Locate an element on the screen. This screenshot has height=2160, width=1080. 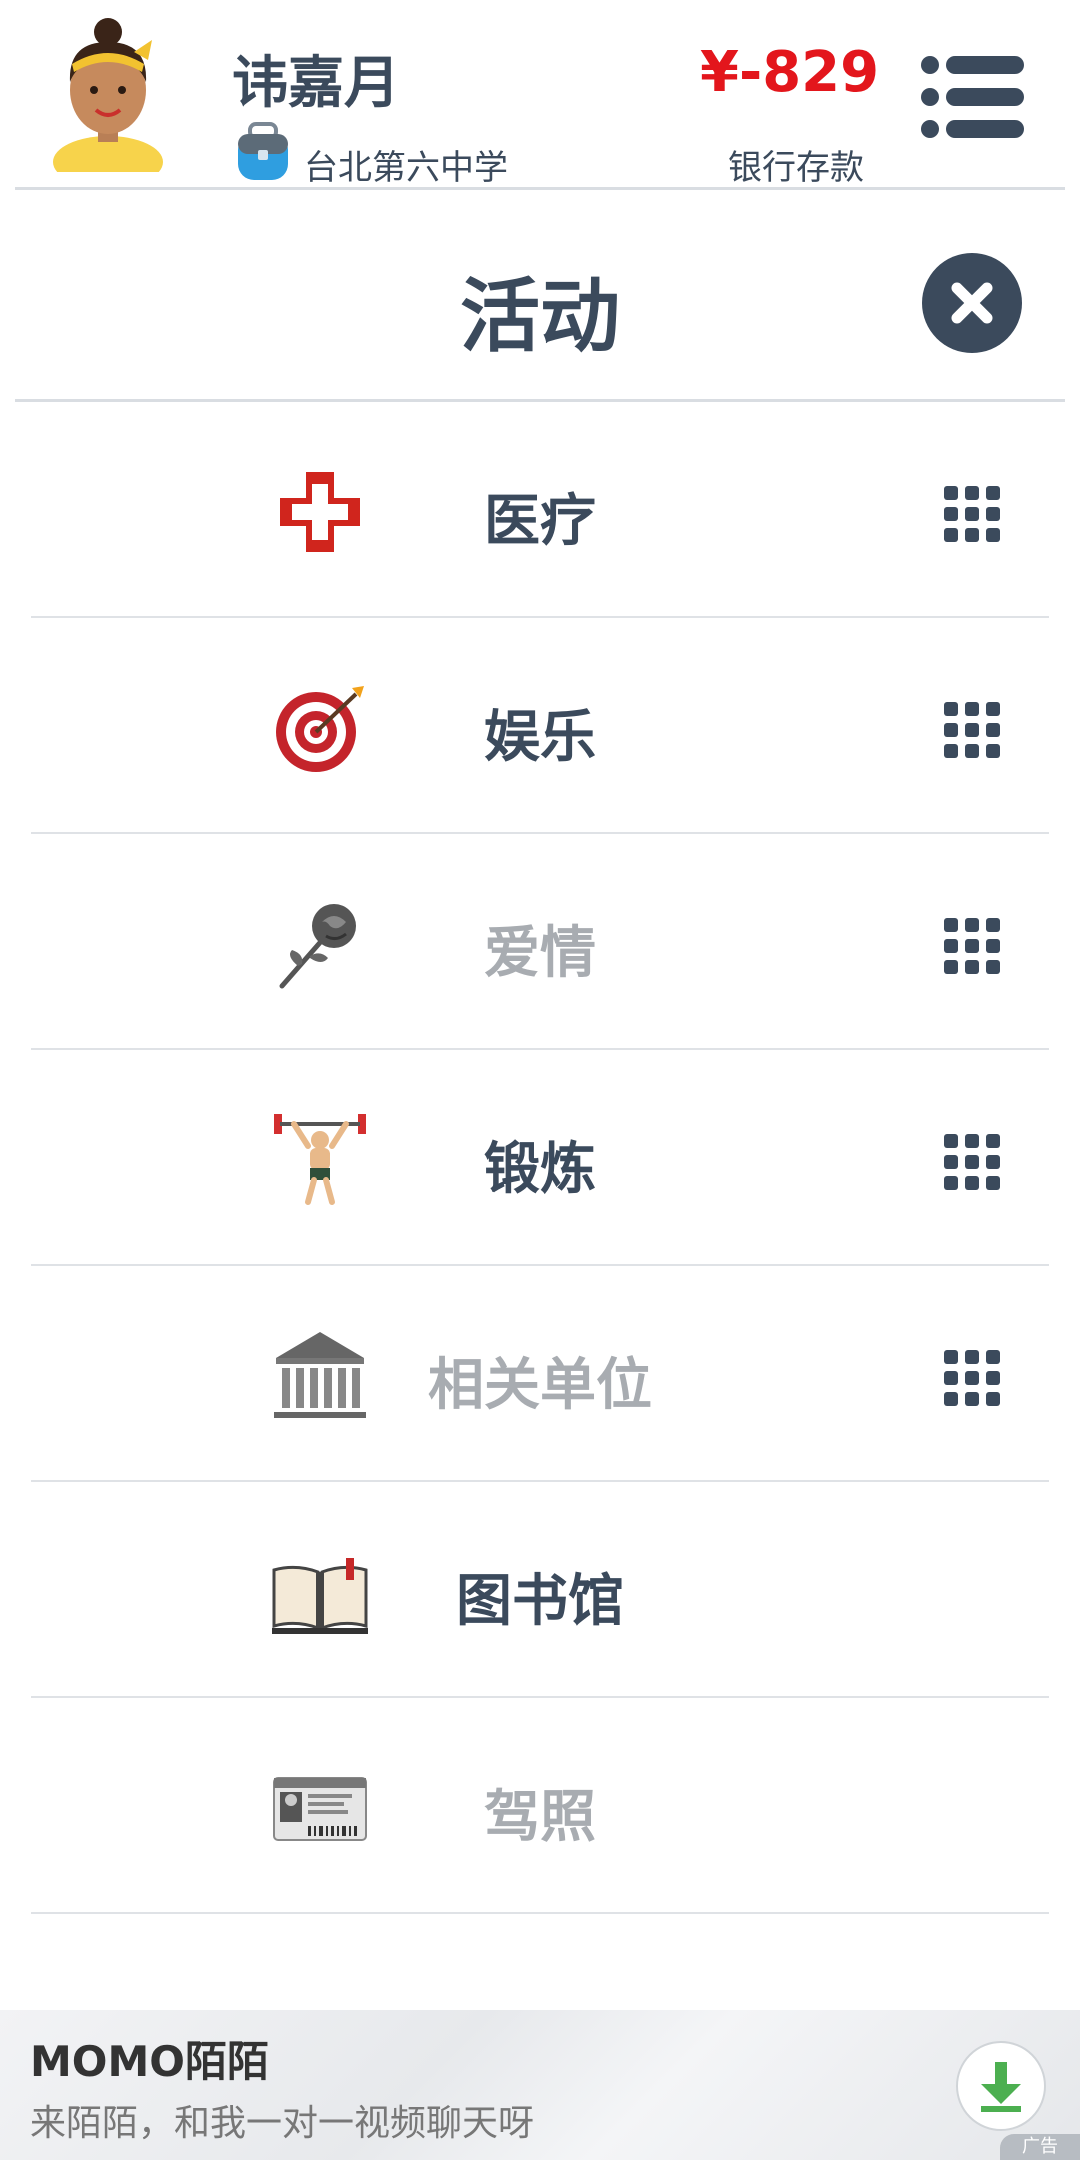
school-name: 台北第六中学 is located at coordinates (406, 168).